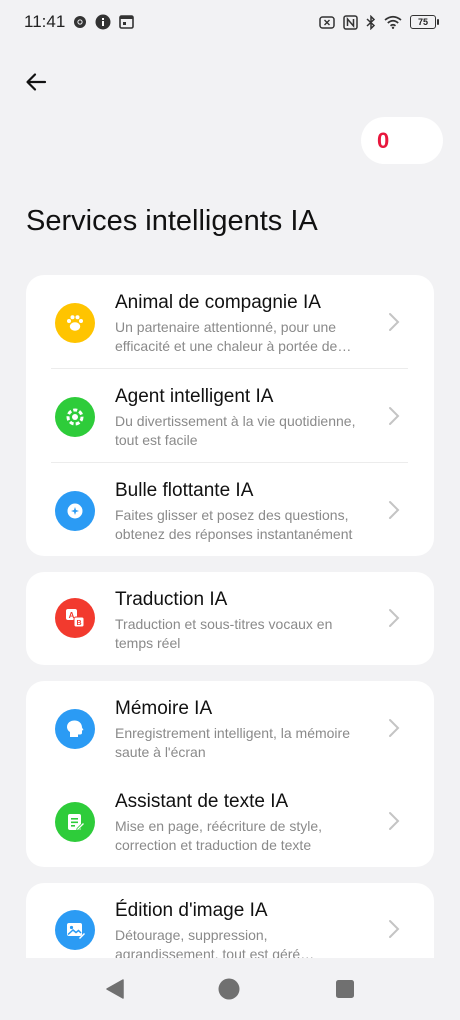 This screenshot has height=1020, width=460. I want to click on nav-home-button, so click(229, 991).